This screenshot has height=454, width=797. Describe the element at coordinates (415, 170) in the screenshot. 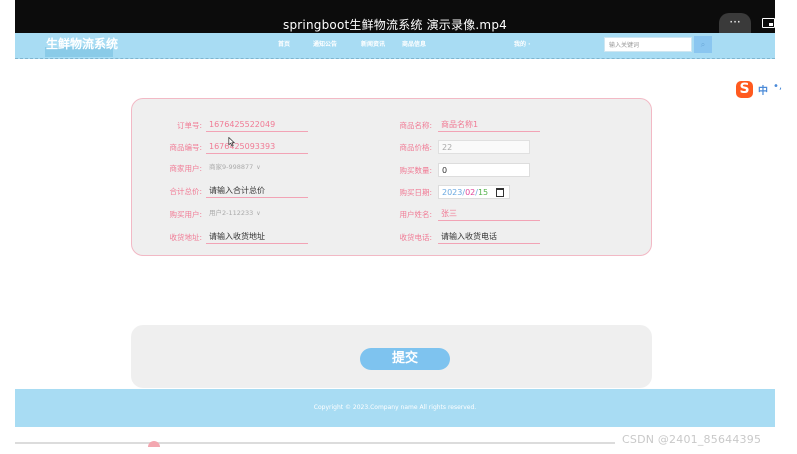

I see `quantity-label: 购买数量:` at that location.